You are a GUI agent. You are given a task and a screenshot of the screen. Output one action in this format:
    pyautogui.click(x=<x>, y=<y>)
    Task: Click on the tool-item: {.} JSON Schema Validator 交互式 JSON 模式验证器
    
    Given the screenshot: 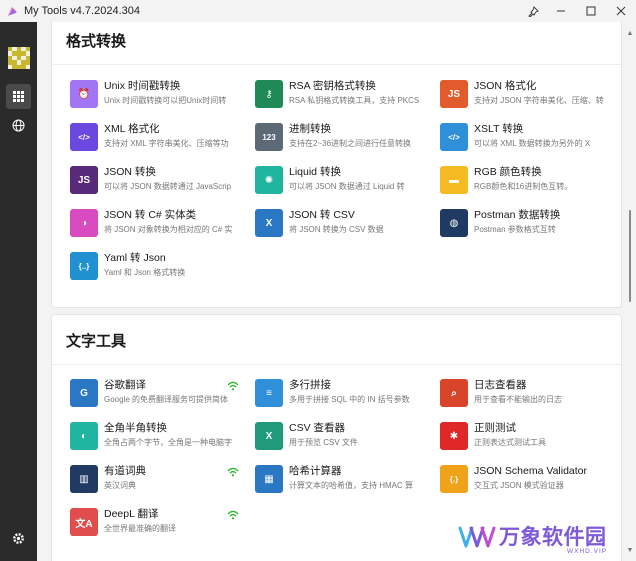 What is the action you would take?
    pyautogui.click(x=525, y=486)
    